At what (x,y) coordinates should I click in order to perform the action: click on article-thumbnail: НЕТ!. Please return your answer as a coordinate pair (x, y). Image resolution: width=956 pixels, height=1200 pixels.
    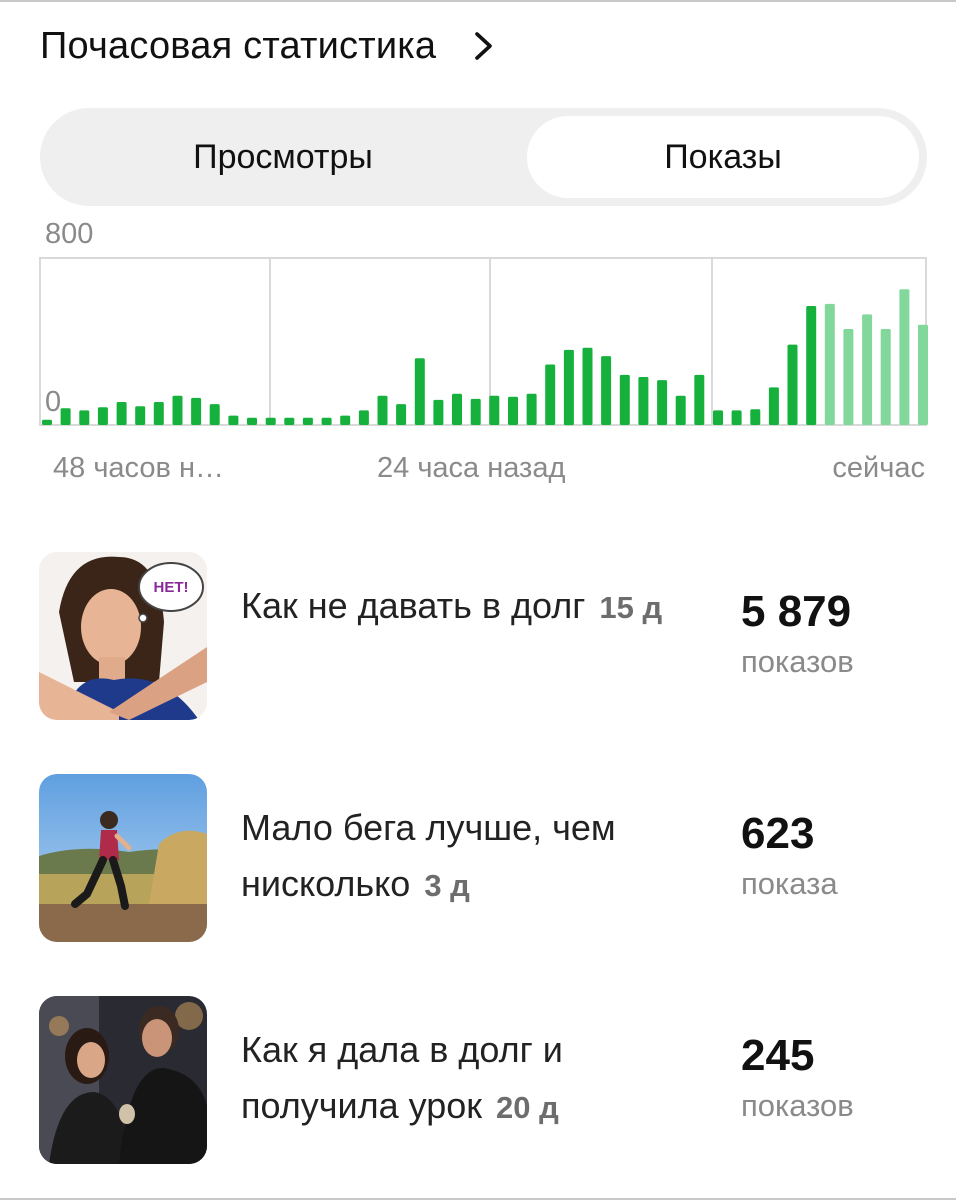
    Looking at the image, I should click on (123, 636).